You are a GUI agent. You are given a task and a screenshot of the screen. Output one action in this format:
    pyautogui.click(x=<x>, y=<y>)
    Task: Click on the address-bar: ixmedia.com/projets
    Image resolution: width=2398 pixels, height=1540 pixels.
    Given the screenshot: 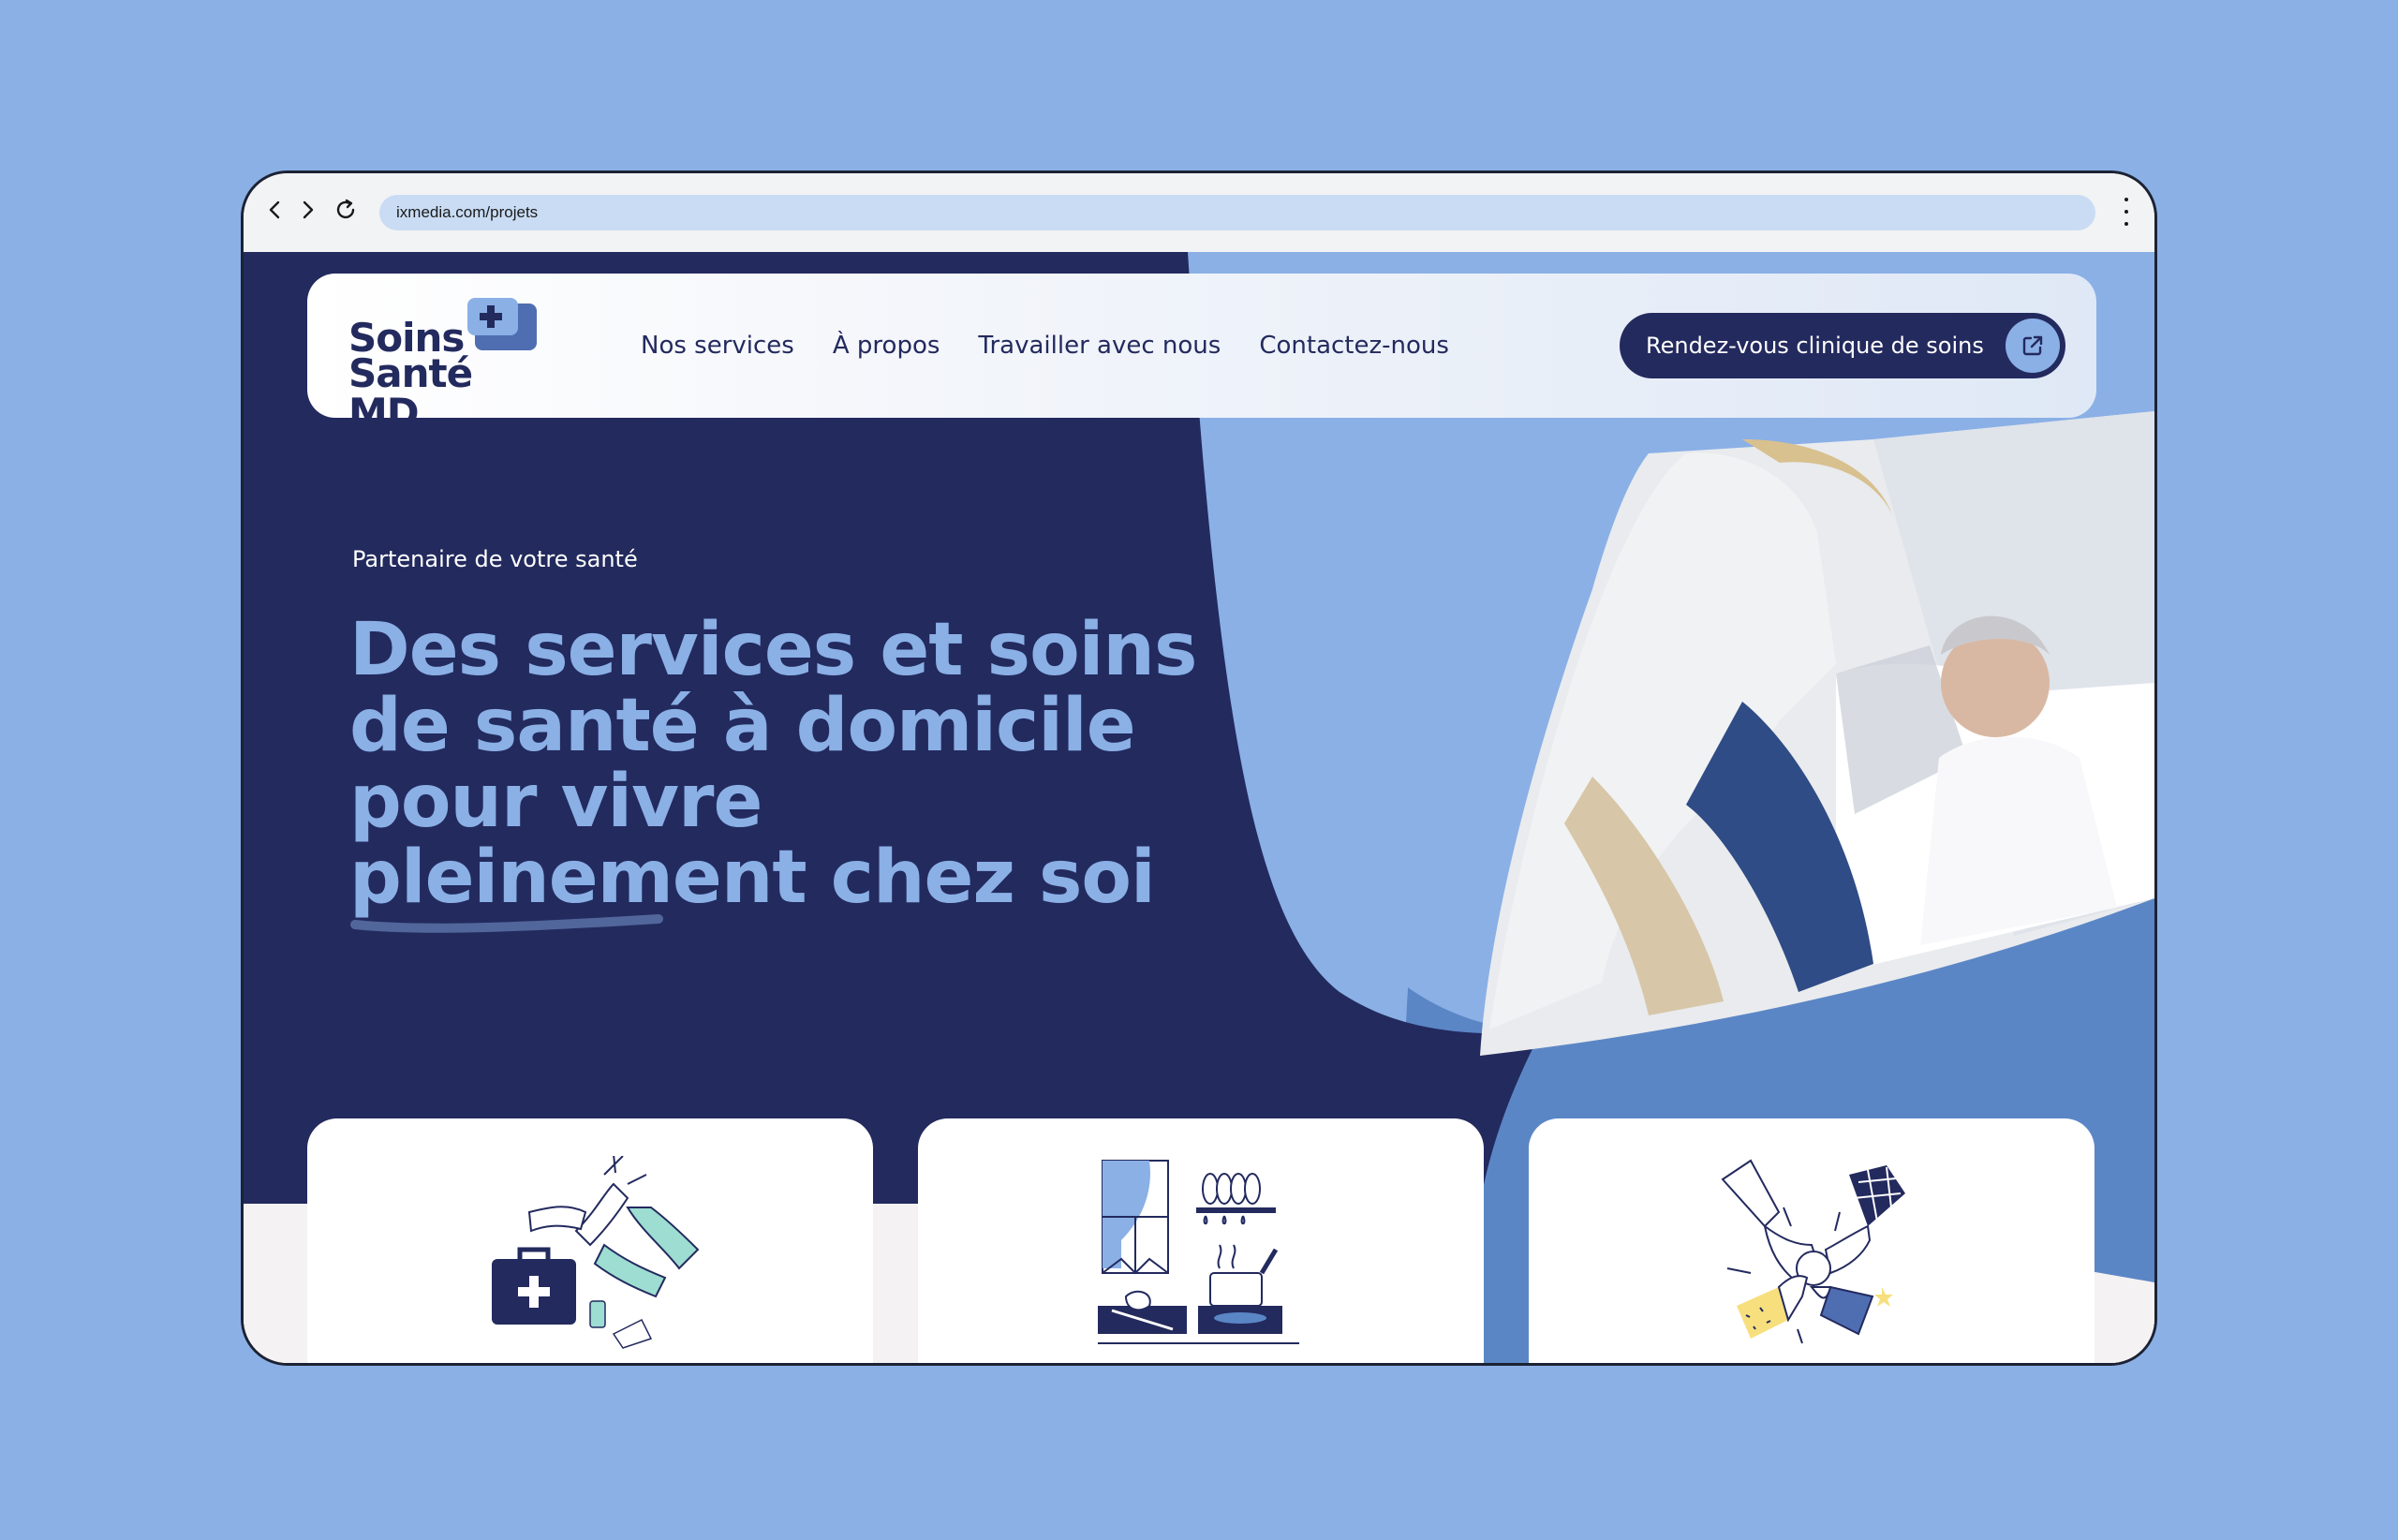 What is the action you would take?
    pyautogui.click(x=1237, y=212)
    